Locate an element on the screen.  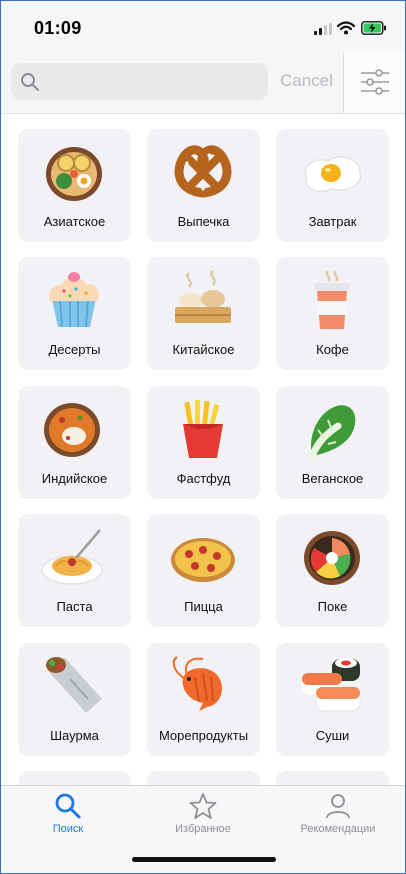
tab-search: Поиск is located at coordinates (68, 816).